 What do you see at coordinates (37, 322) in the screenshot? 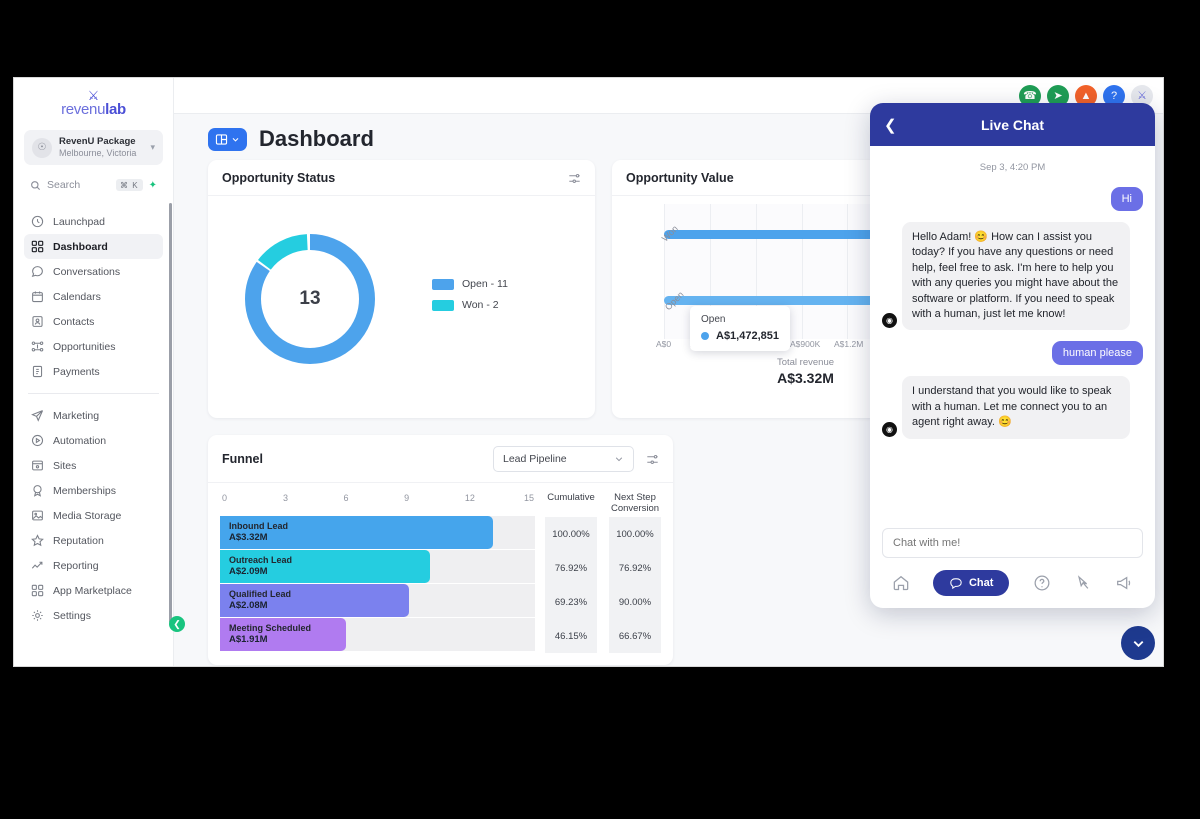
I see `contacts-icon` at bounding box center [37, 322].